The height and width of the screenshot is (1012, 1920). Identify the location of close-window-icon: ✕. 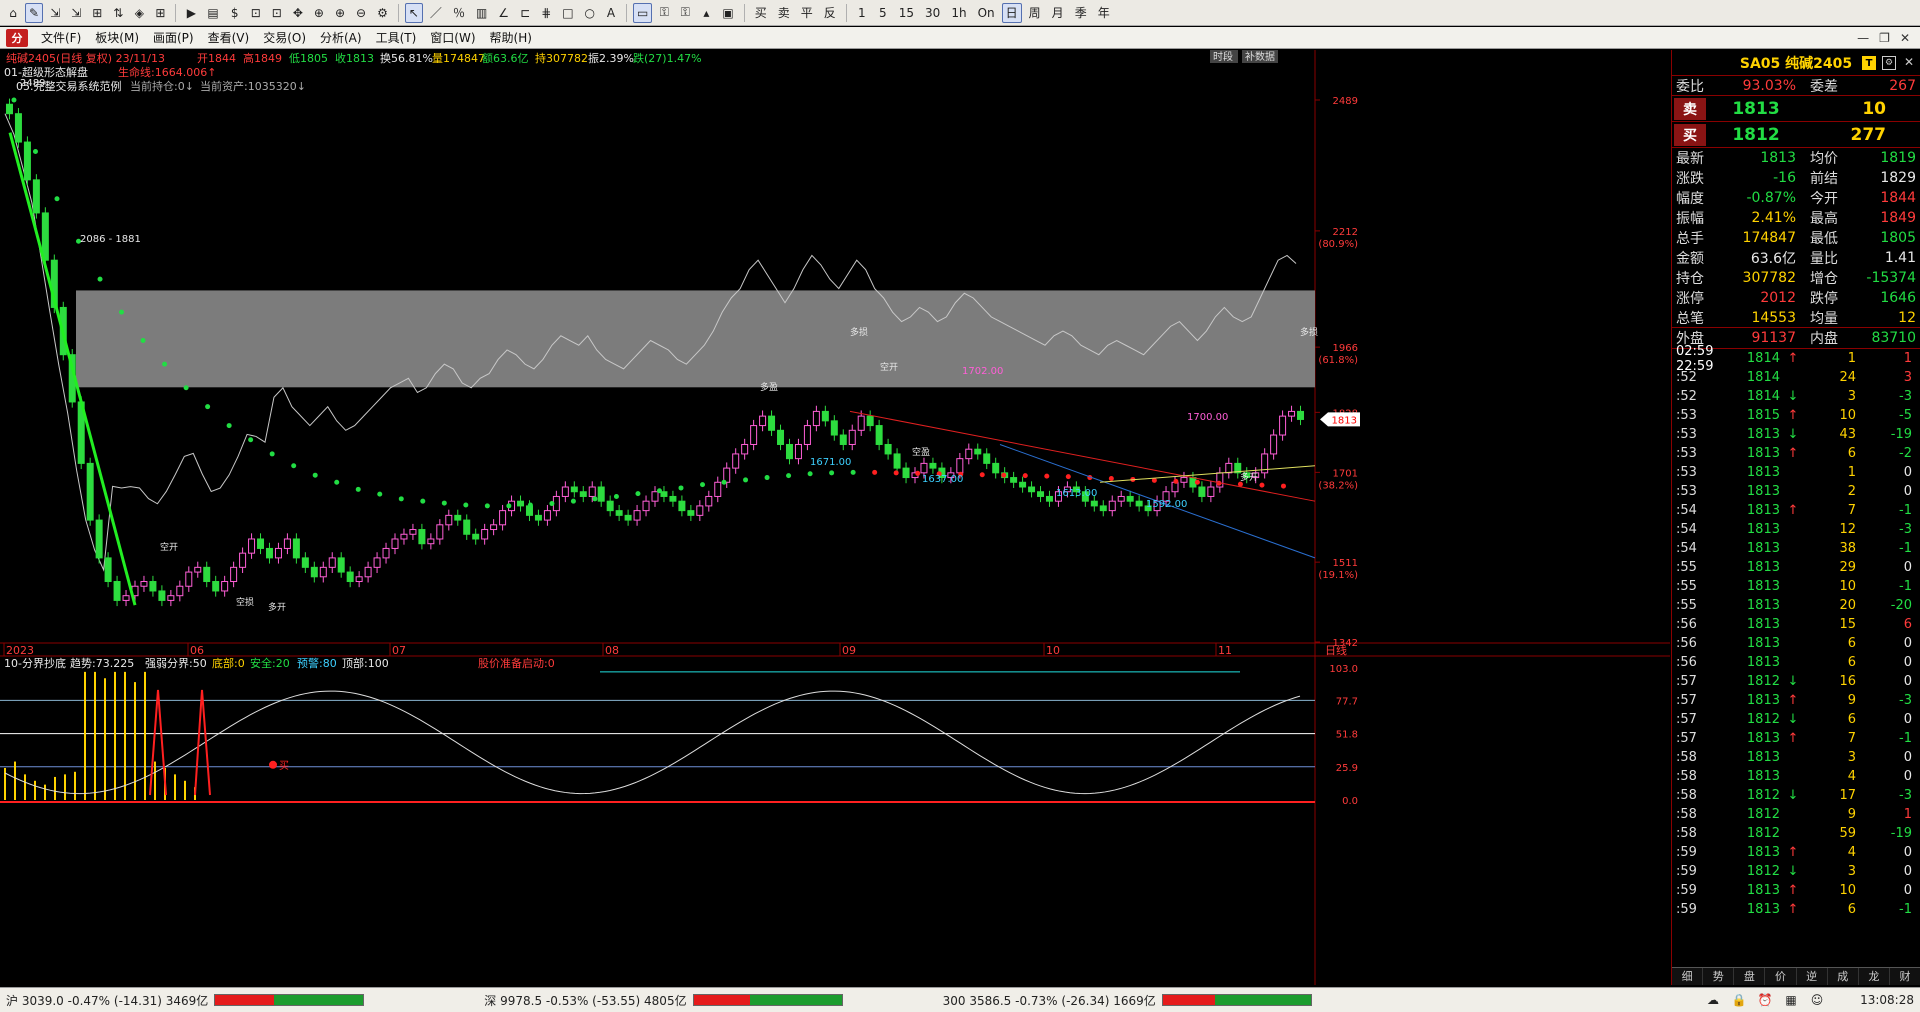
(1905, 38).